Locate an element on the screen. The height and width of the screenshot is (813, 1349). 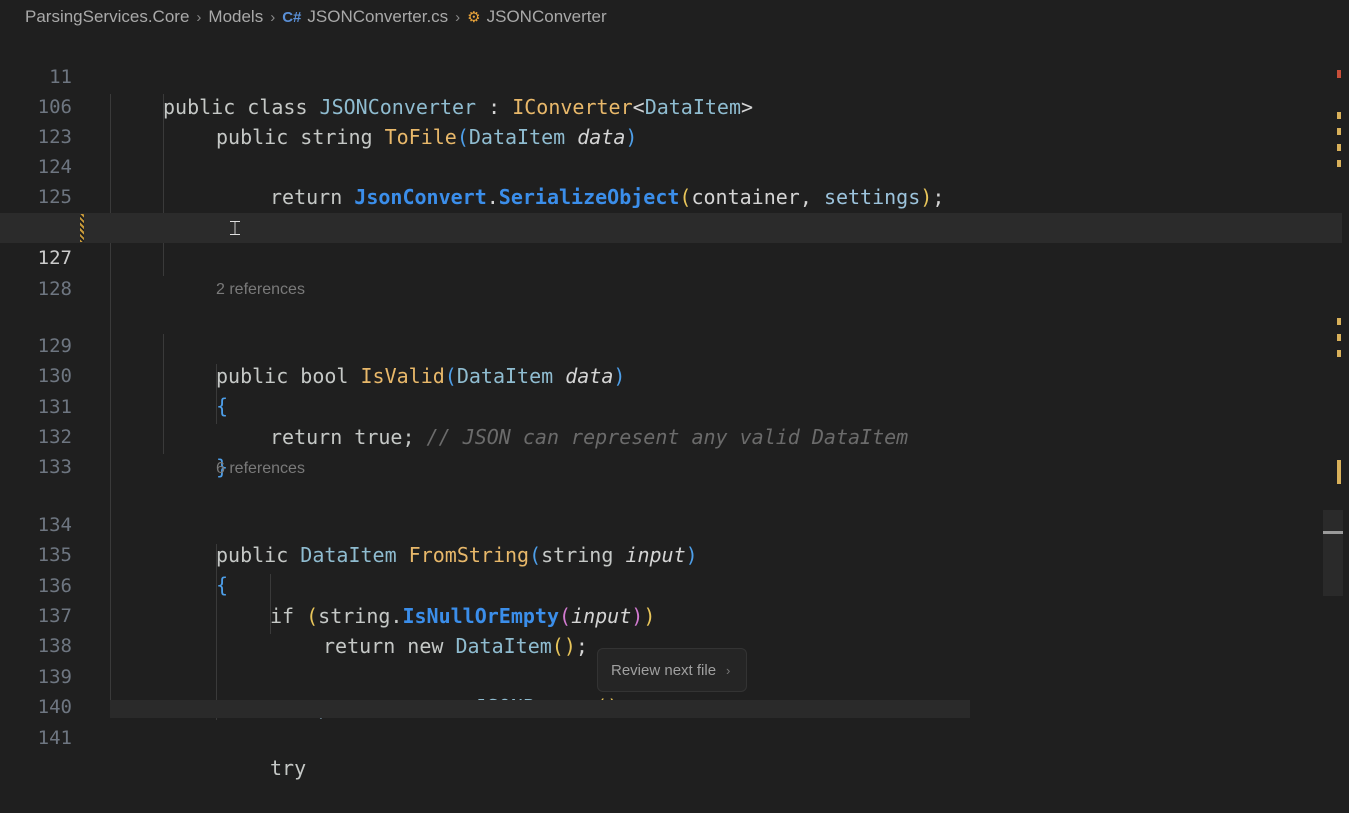
review-next-file-button: Review next file › is located at coordinates (672, 670).